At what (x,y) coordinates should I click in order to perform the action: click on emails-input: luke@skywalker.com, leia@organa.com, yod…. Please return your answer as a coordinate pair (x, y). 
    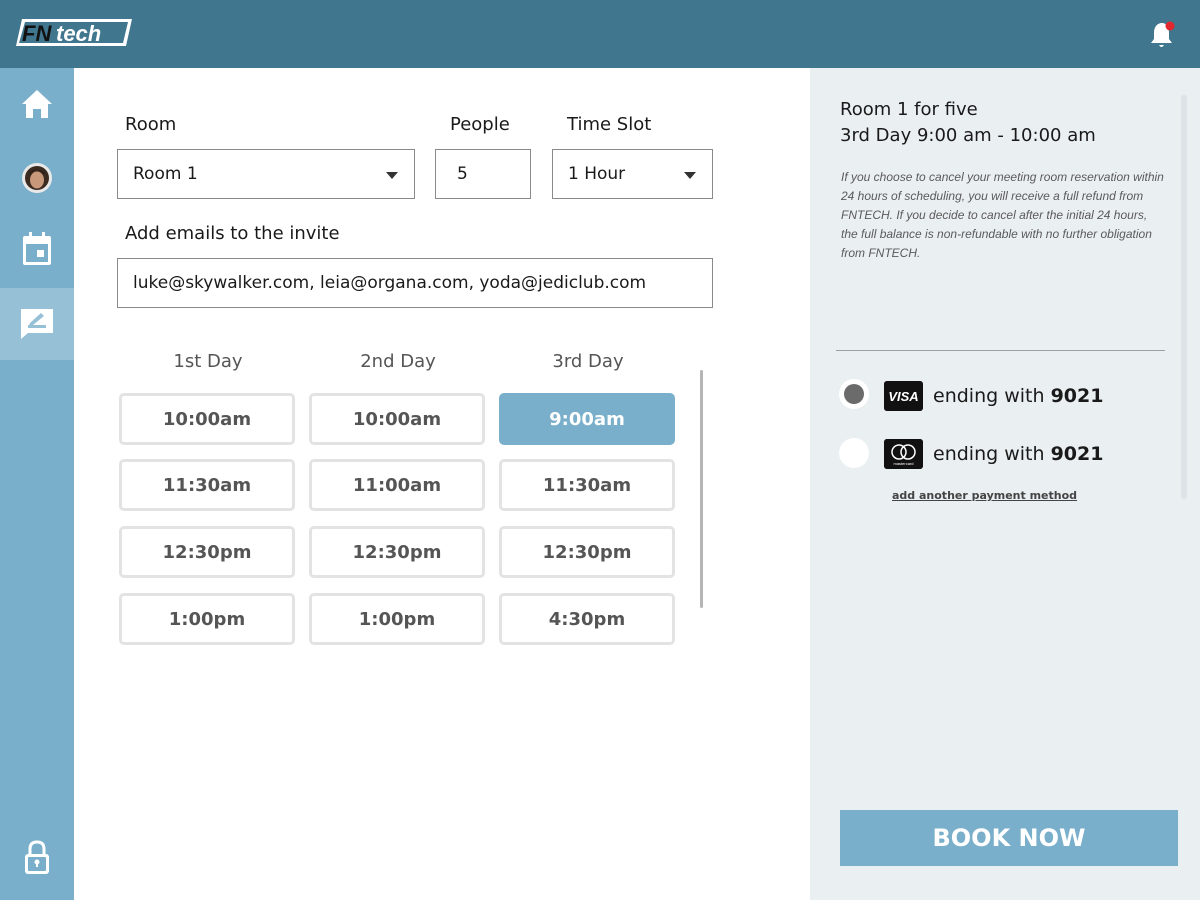
    Looking at the image, I should click on (415, 283).